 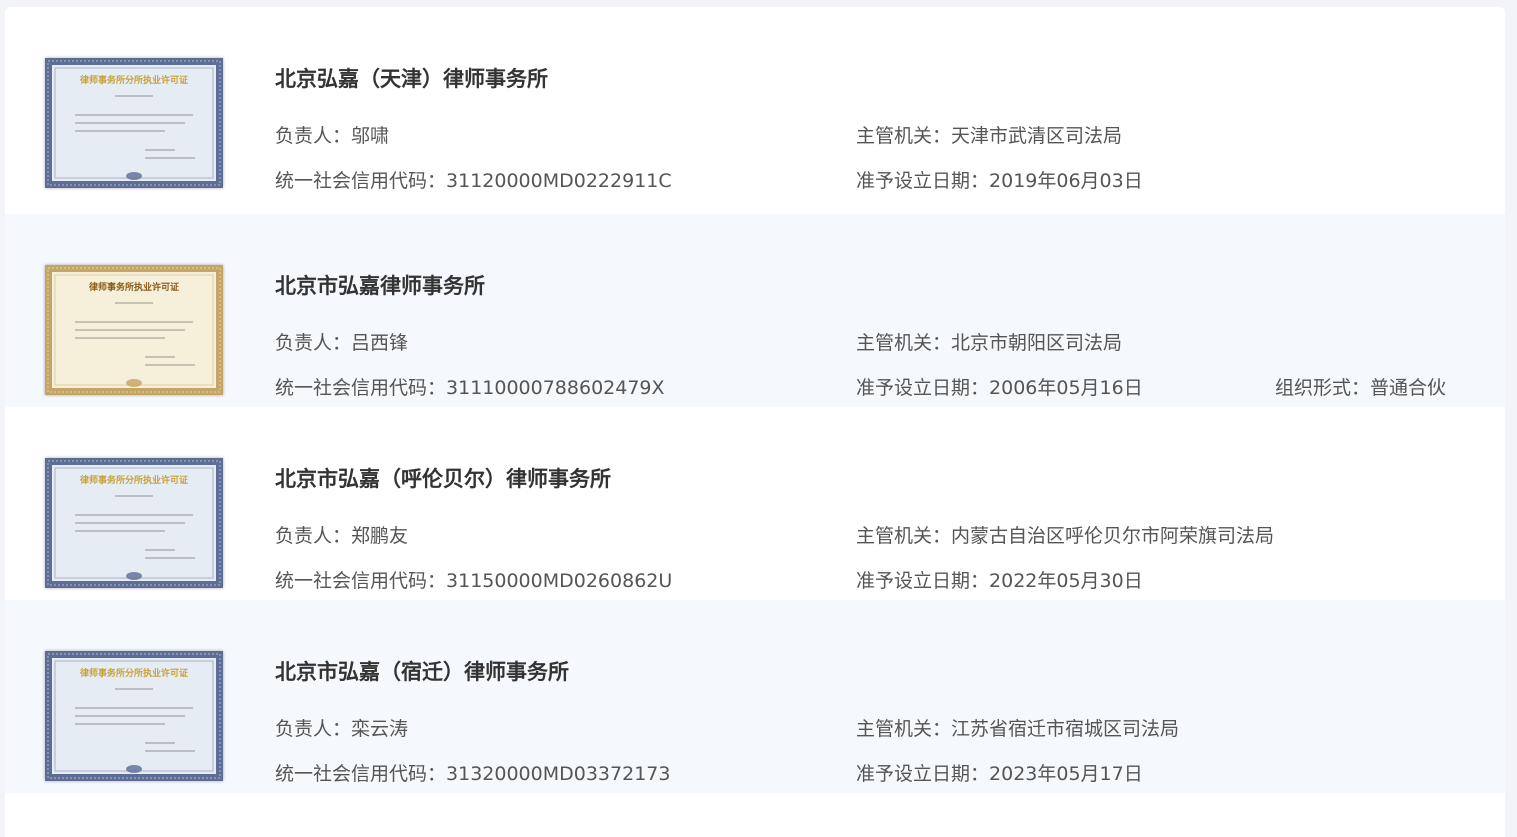 What do you see at coordinates (380, 285) in the screenshot?
I see `firm-name-link: 北京市弘嘉律师事务所` at bounding box center [380, 285].